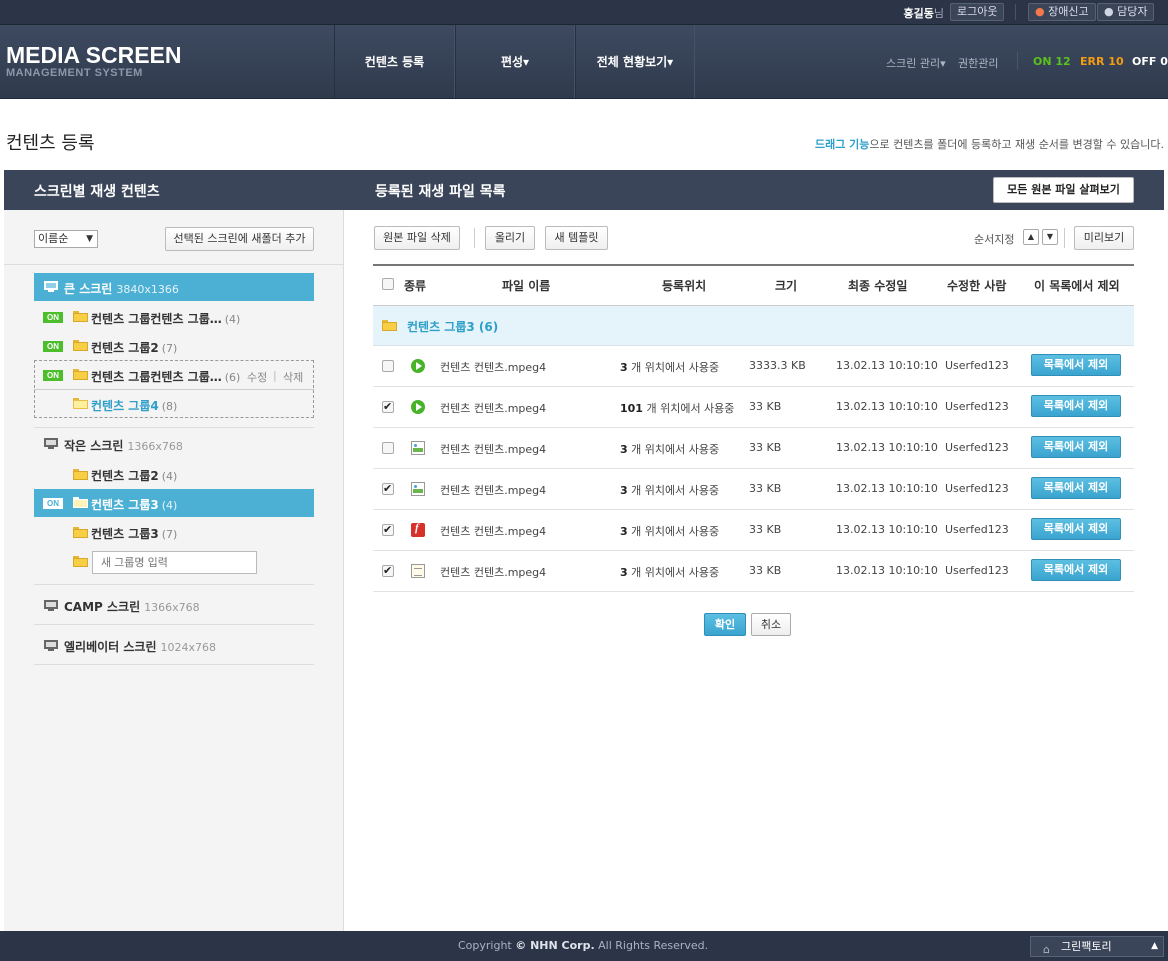 The image size is (1168, 961). I want to click on add-folder-button: 선택된 스크린에 새폴더 추가, so click(239, 239).